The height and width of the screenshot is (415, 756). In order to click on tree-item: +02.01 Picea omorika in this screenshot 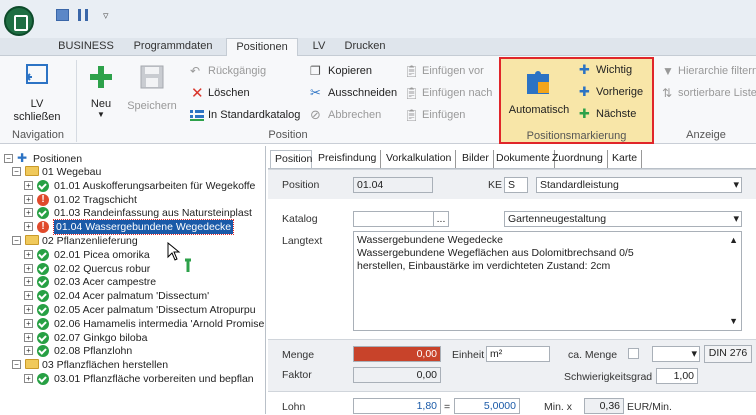, I will do `click(144, 255)`.